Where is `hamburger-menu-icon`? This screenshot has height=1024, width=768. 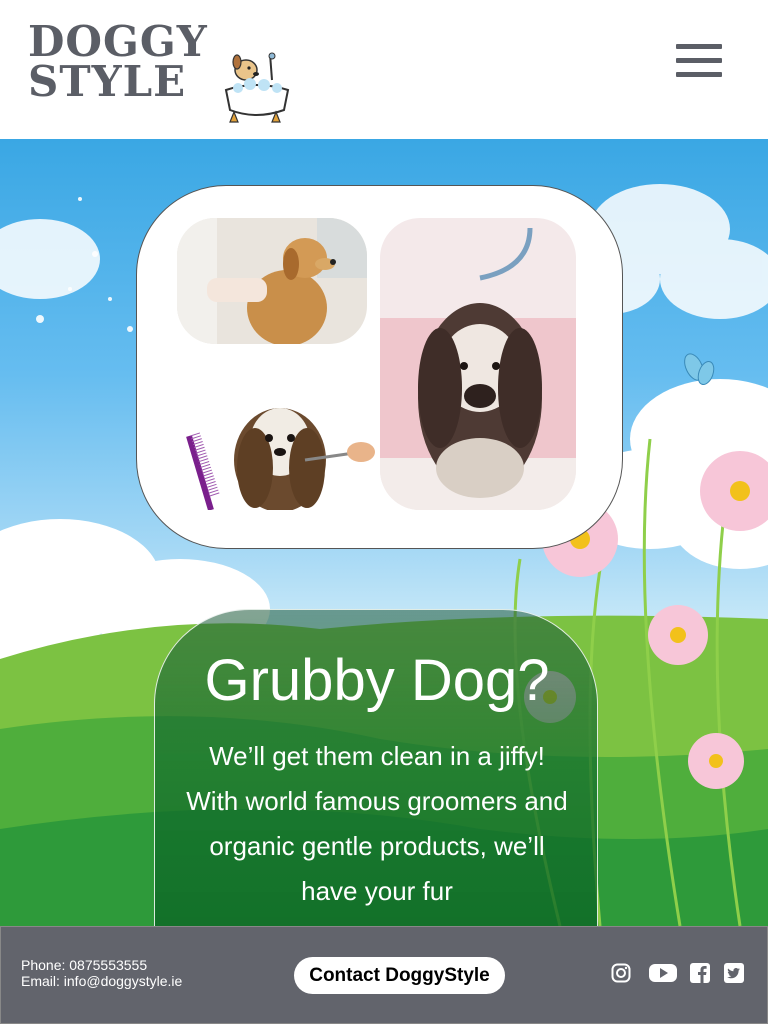
hamburger-menu-icon is located at coordinates (699, 61).